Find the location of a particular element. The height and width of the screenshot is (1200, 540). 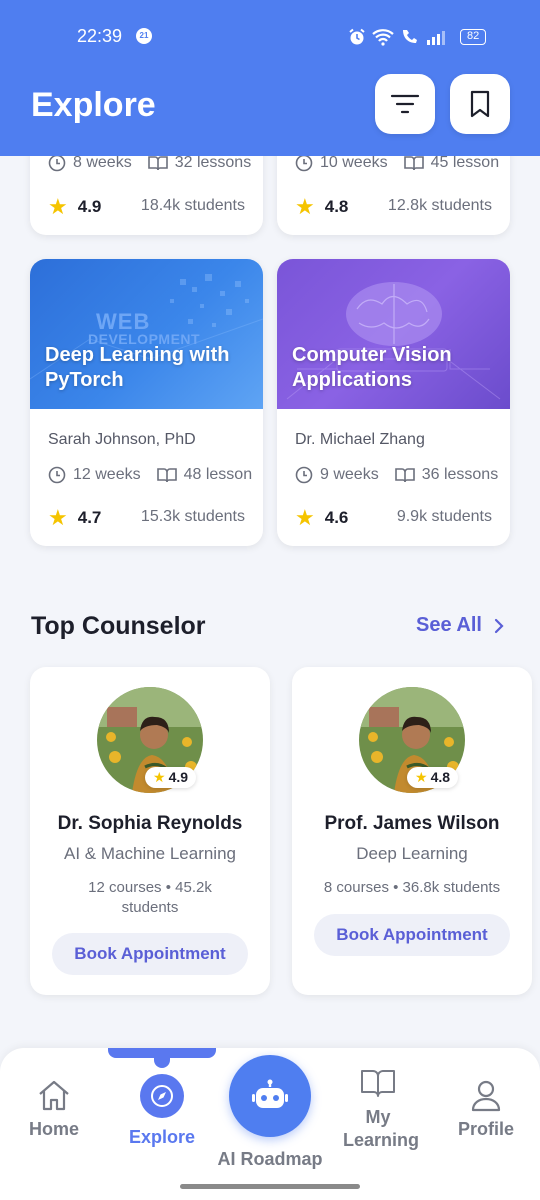

see-all-label: See All is located at coordinates (449, 625).